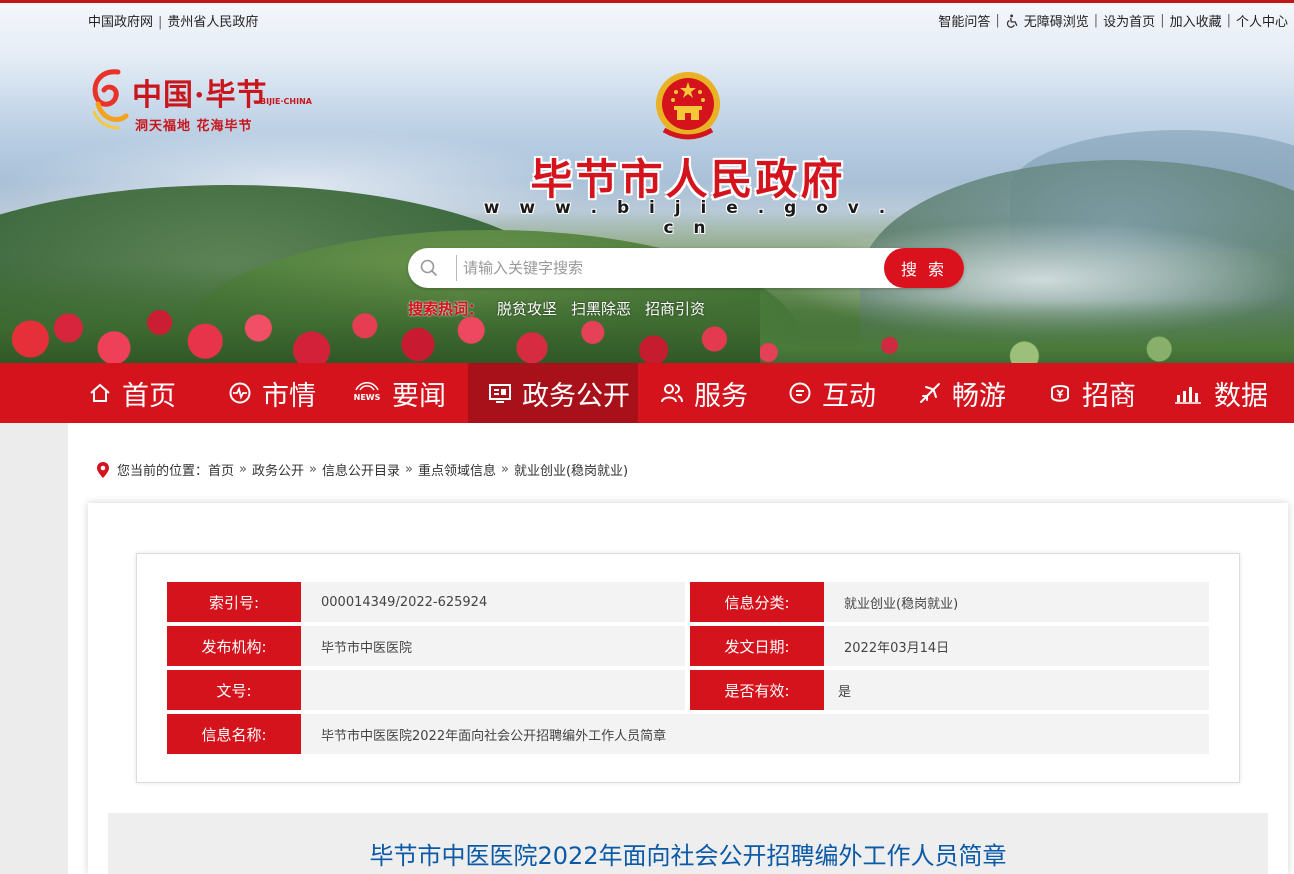 The height and width of the screenshot is (874, 1294). I want to click on yen-icon, so click(1060, 393).